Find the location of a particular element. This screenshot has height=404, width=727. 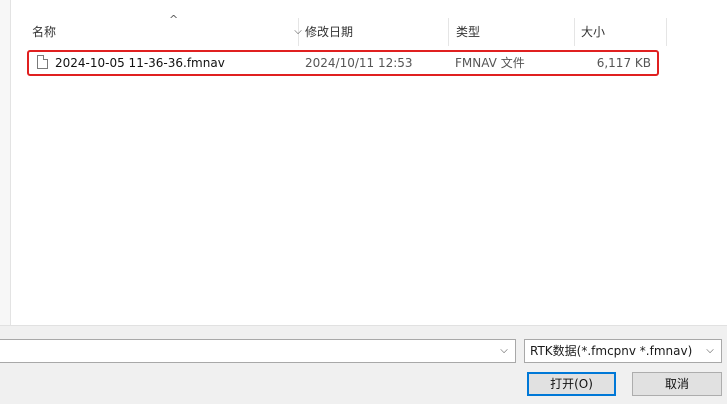

cancel-button: 取消 is located at coordinates (677, 384).